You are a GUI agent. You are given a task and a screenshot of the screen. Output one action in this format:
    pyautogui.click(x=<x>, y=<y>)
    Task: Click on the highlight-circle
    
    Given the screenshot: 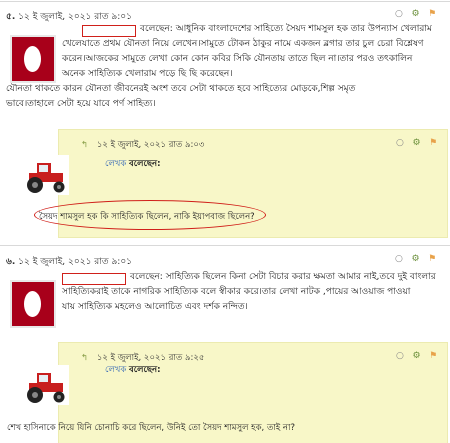 What is the action you would take?
    pyautogui.click(x=150, y=215)
    